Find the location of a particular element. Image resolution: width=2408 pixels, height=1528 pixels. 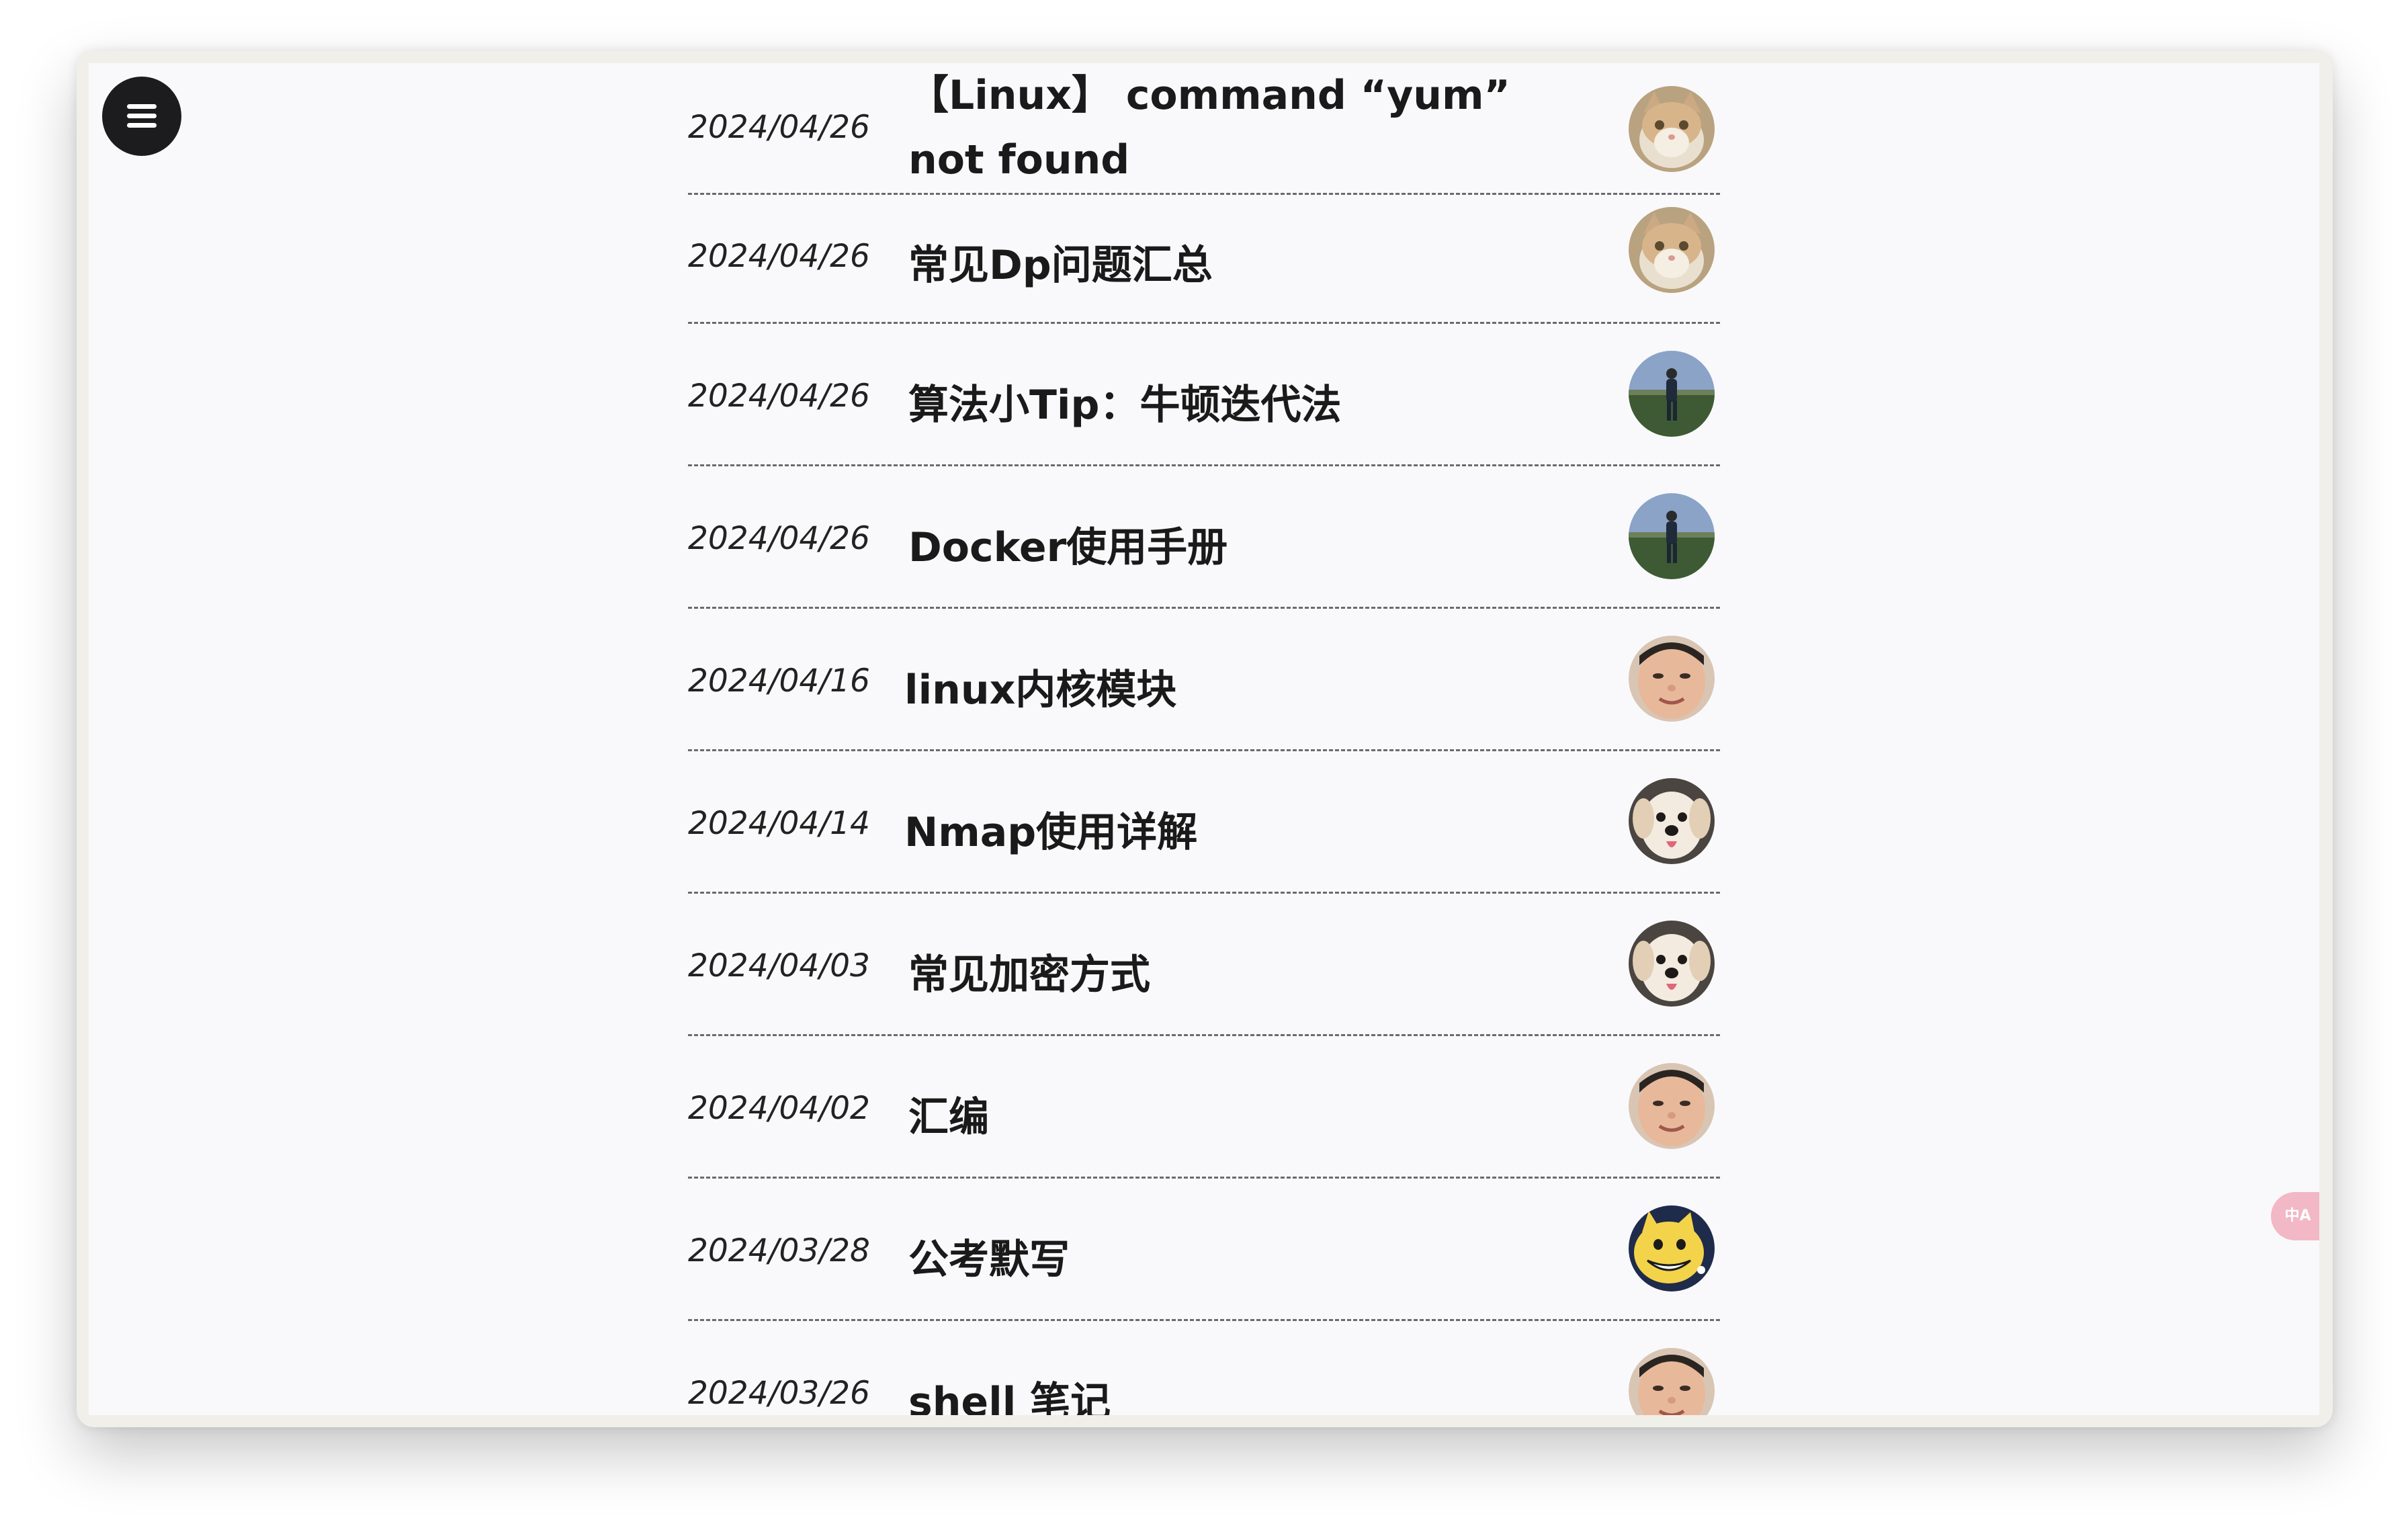

post-date: 2024/04/16 is located at coordinates (779, 681).